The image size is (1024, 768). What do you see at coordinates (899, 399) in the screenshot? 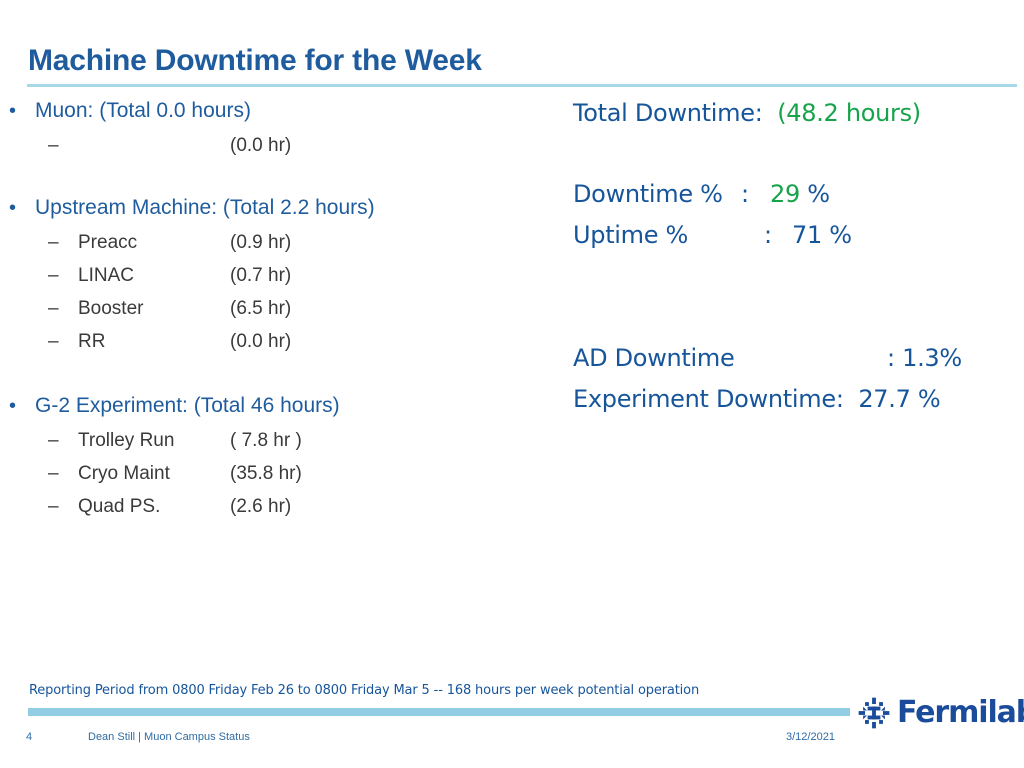
I see `experiment-downtime-value: 27.7 %` at bounding box center [899, 399].